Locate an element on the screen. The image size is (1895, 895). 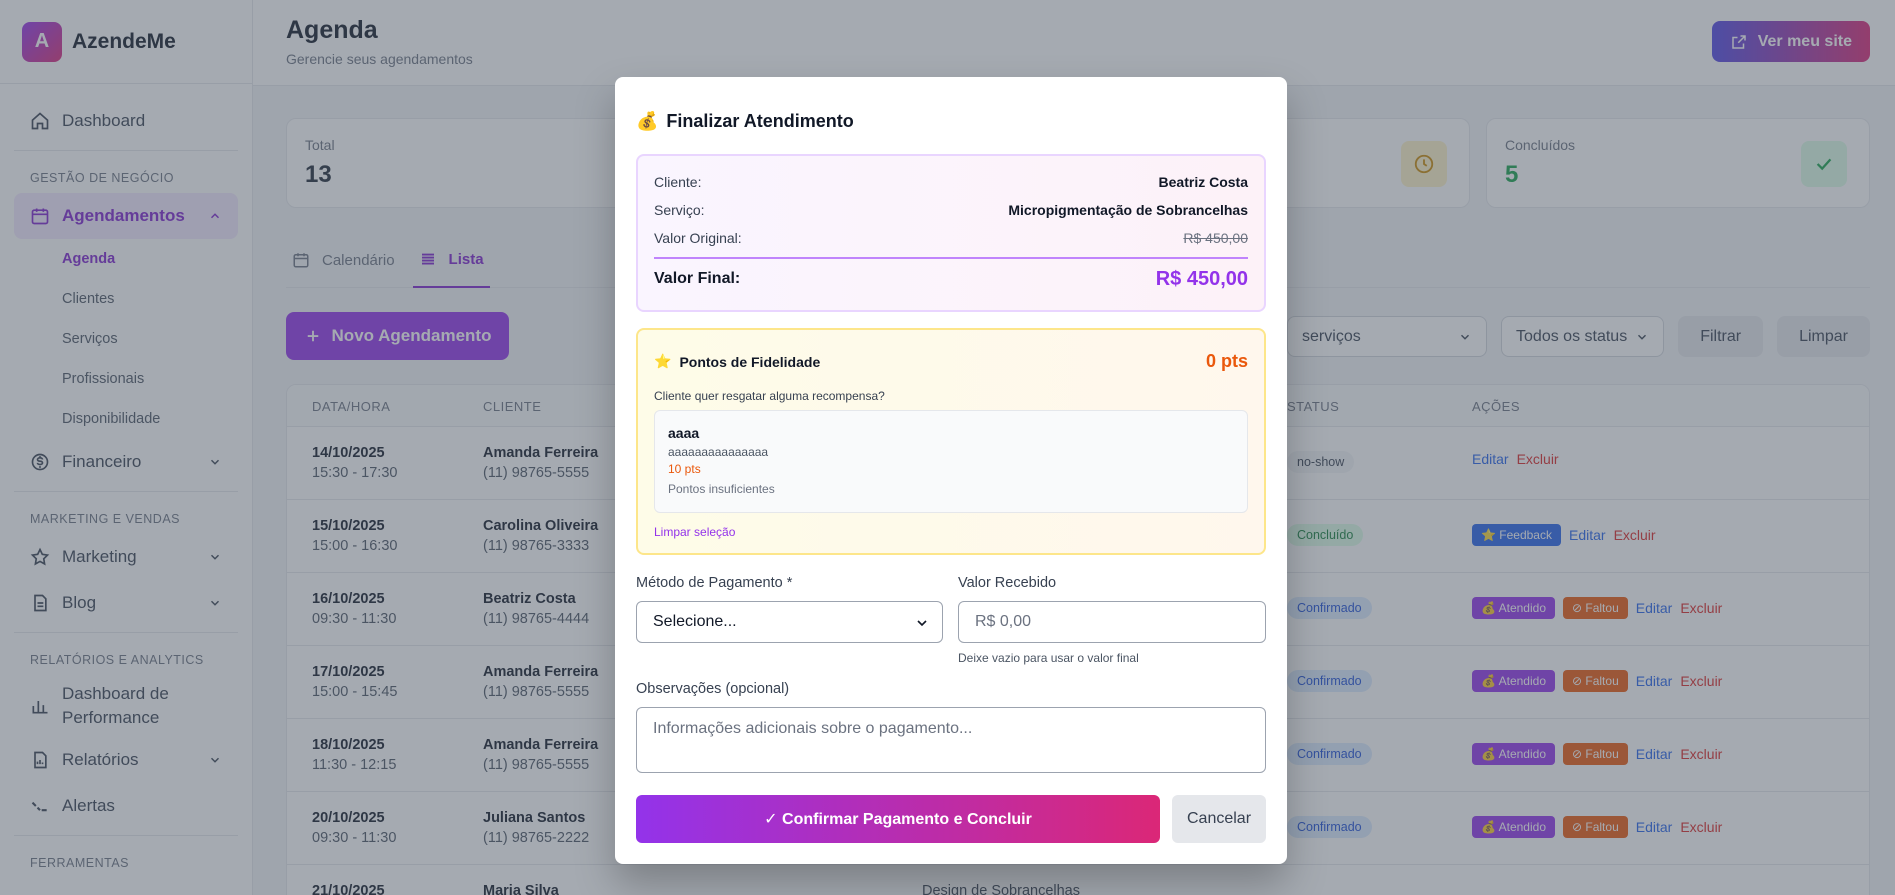
received-value-label: Valor Recebido is located at coordinates (1007, 583).